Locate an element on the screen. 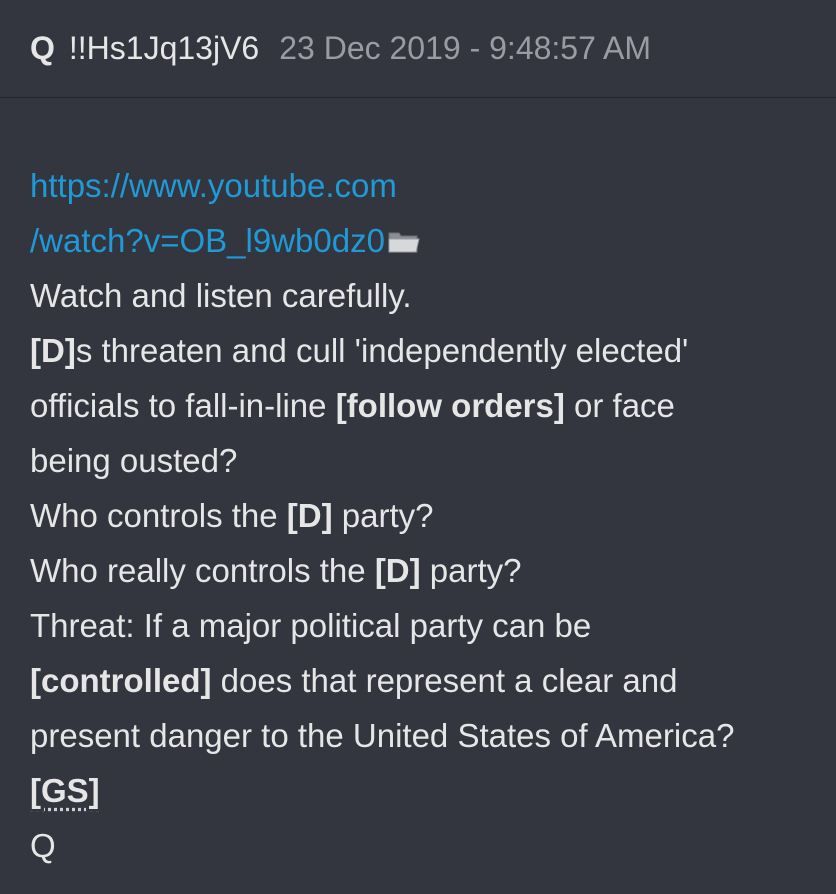 Image resolution: width=836 pixels, height=894 pixels. text-line-10: [GS] is located at coordinates (418, 790).